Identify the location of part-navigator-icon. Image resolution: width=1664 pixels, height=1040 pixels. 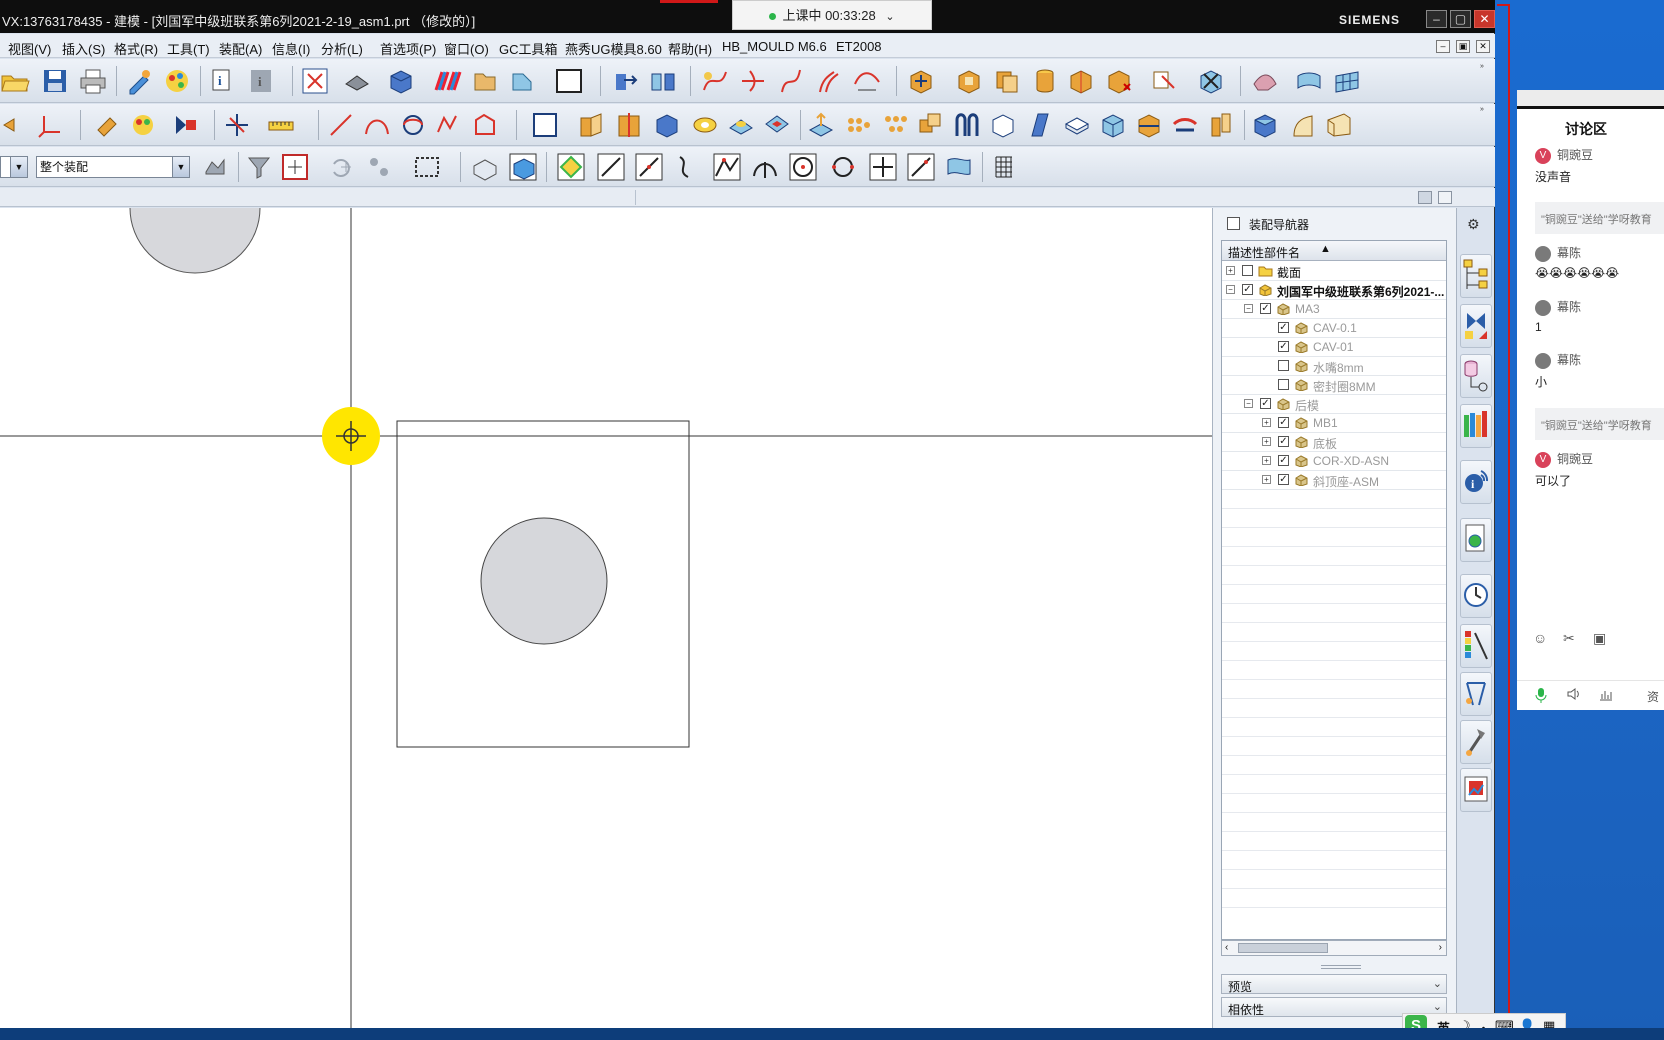
(1476, 376).